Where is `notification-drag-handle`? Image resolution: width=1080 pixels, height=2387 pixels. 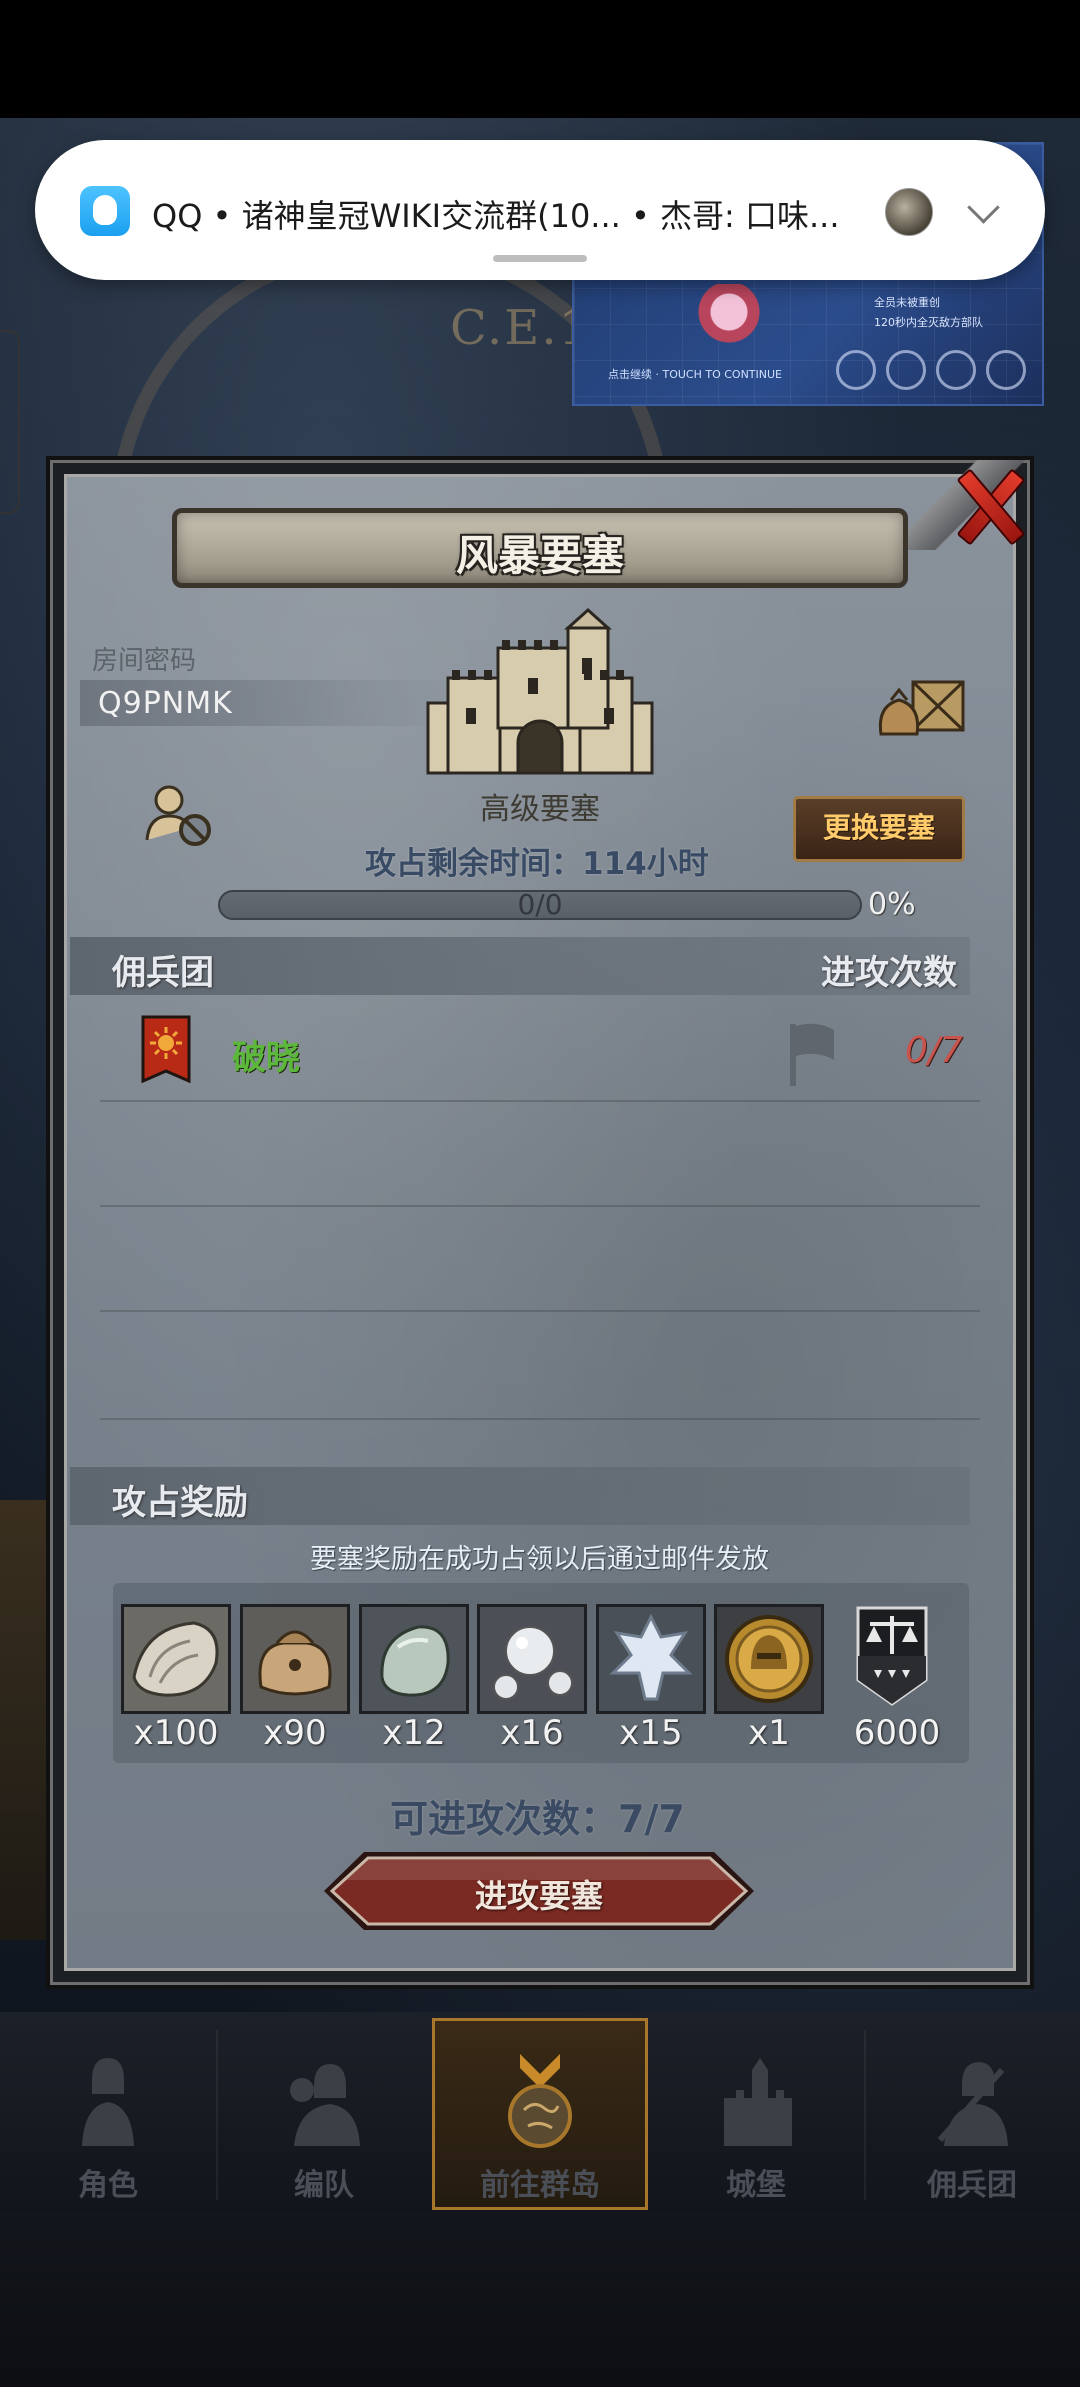
notification-drag-handle is located at coordinates (540, 258).